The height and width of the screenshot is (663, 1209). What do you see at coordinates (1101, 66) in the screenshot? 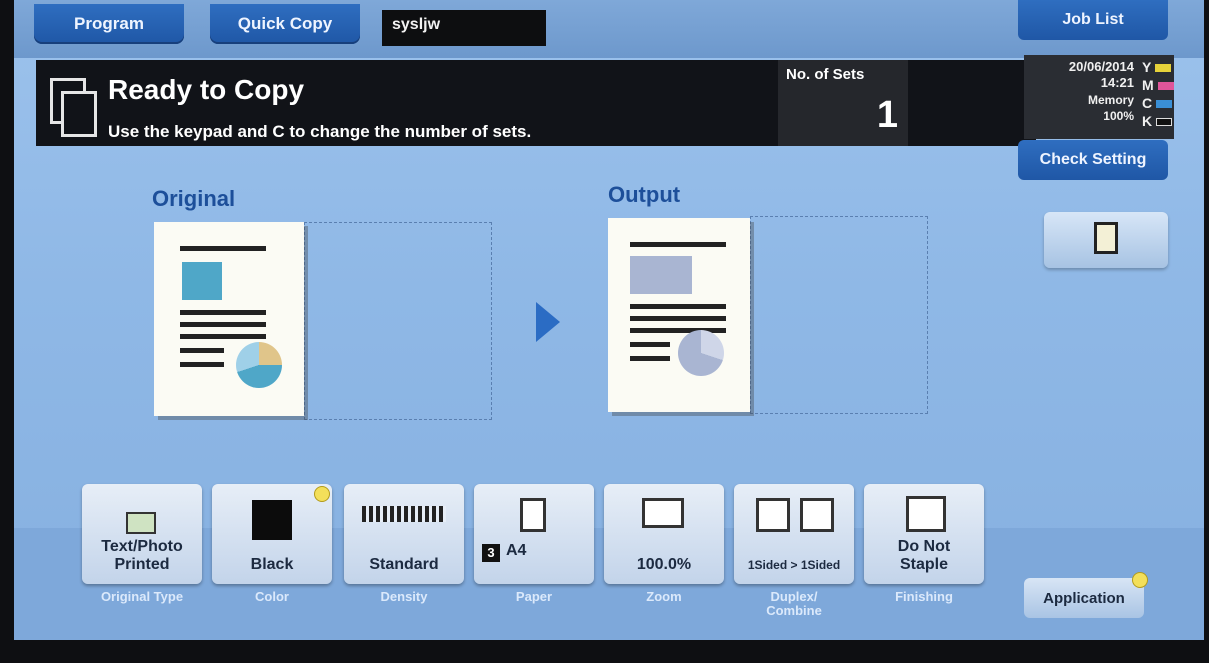
I see `date-display: 20/06/2014` at bounding box center [1101, 66].